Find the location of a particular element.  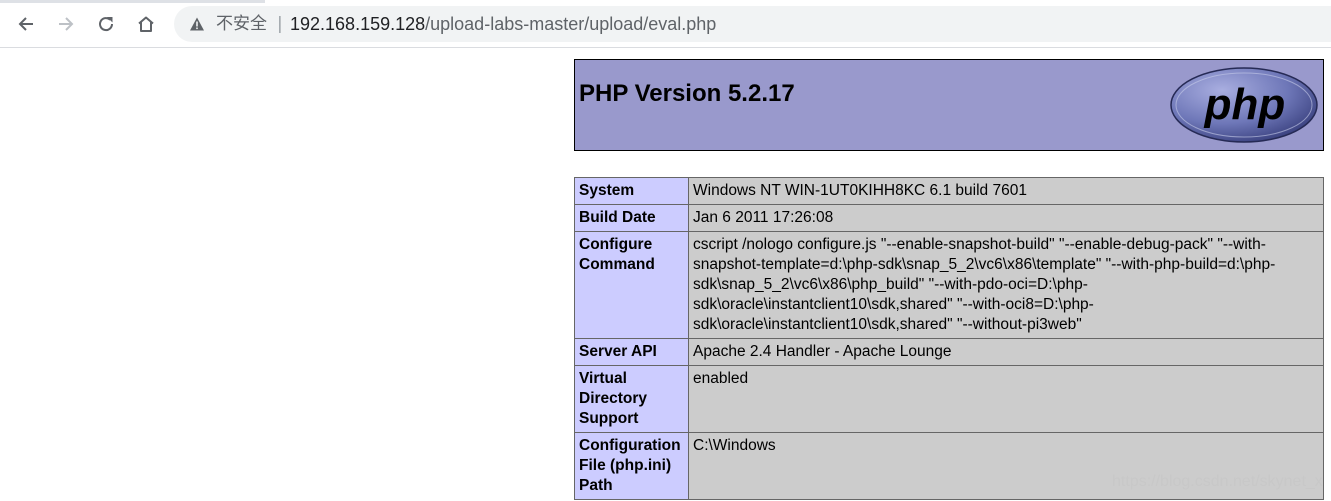

security-status-label: 不安全 is located at coordinates (241, 24).